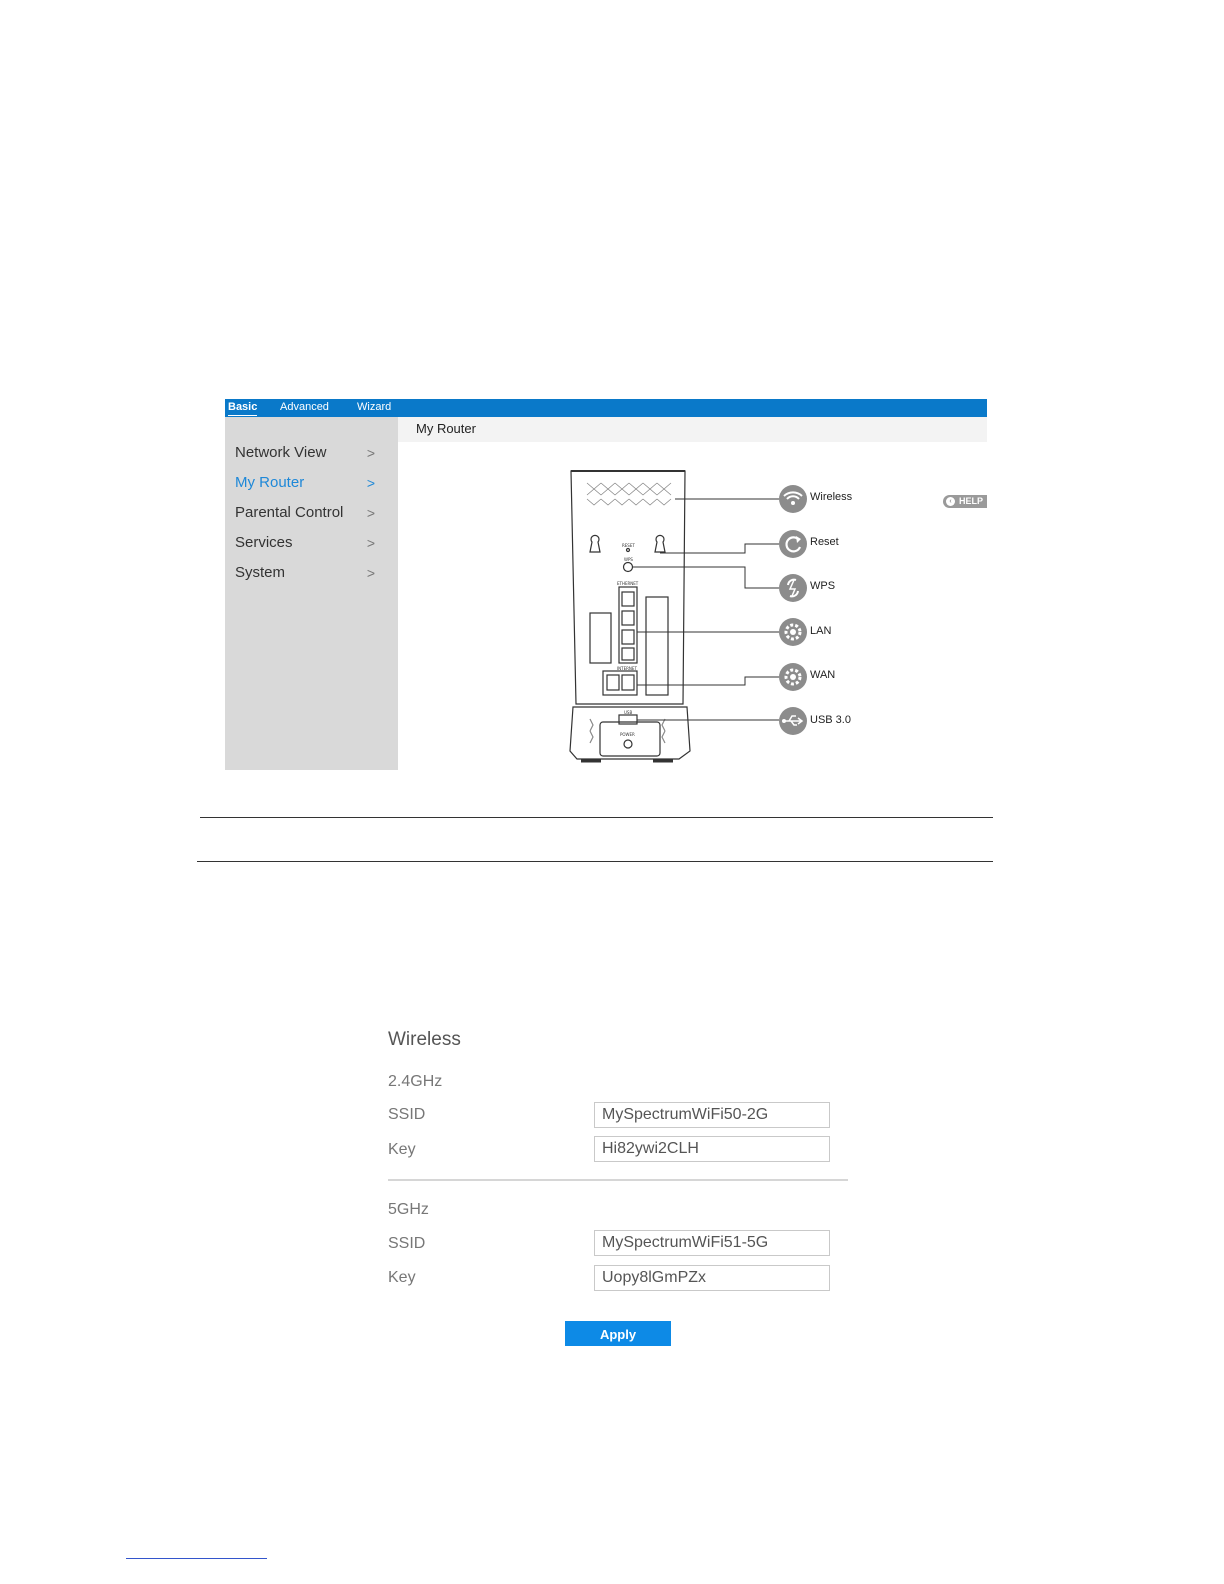 The image size is (1224, 1584). I want to click on wps-icon, so click(793, 588).